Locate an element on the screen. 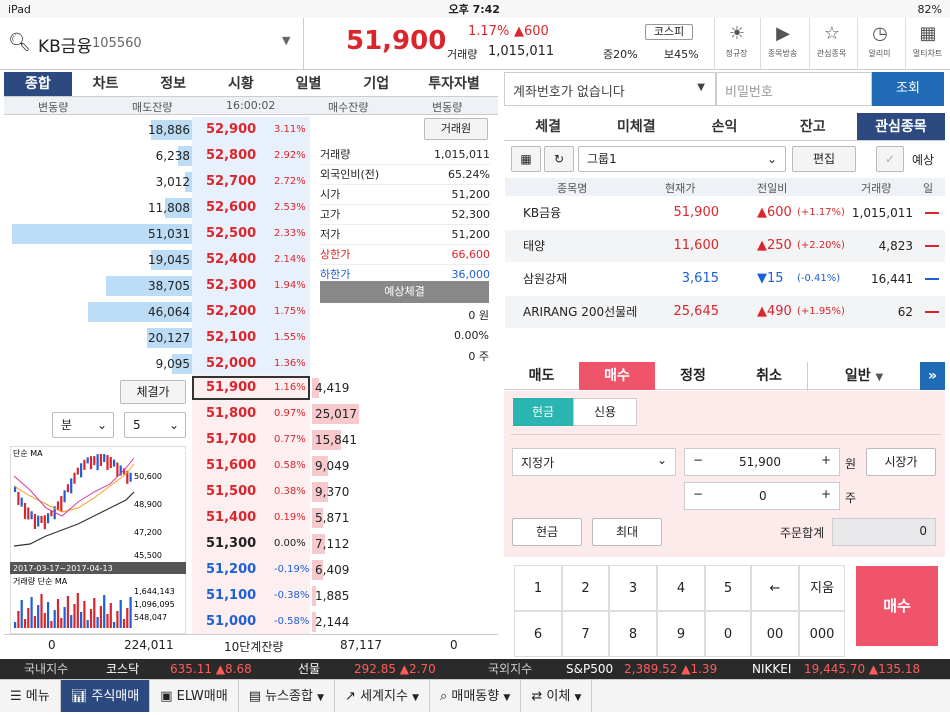 Image resolution: width=950 pixels, height=715 pixels. key-backspace: ← is located at coordinates (775, 588).